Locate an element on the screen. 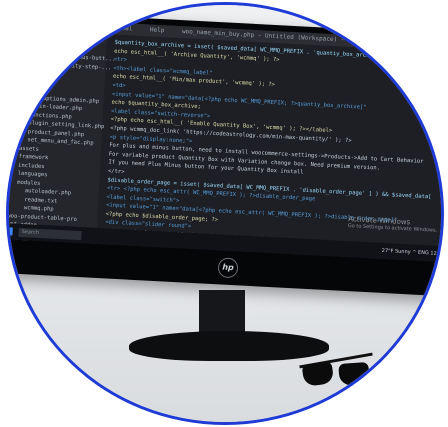 The image size is (448, 427). menu-file: File is located at coordinates (78, 26).